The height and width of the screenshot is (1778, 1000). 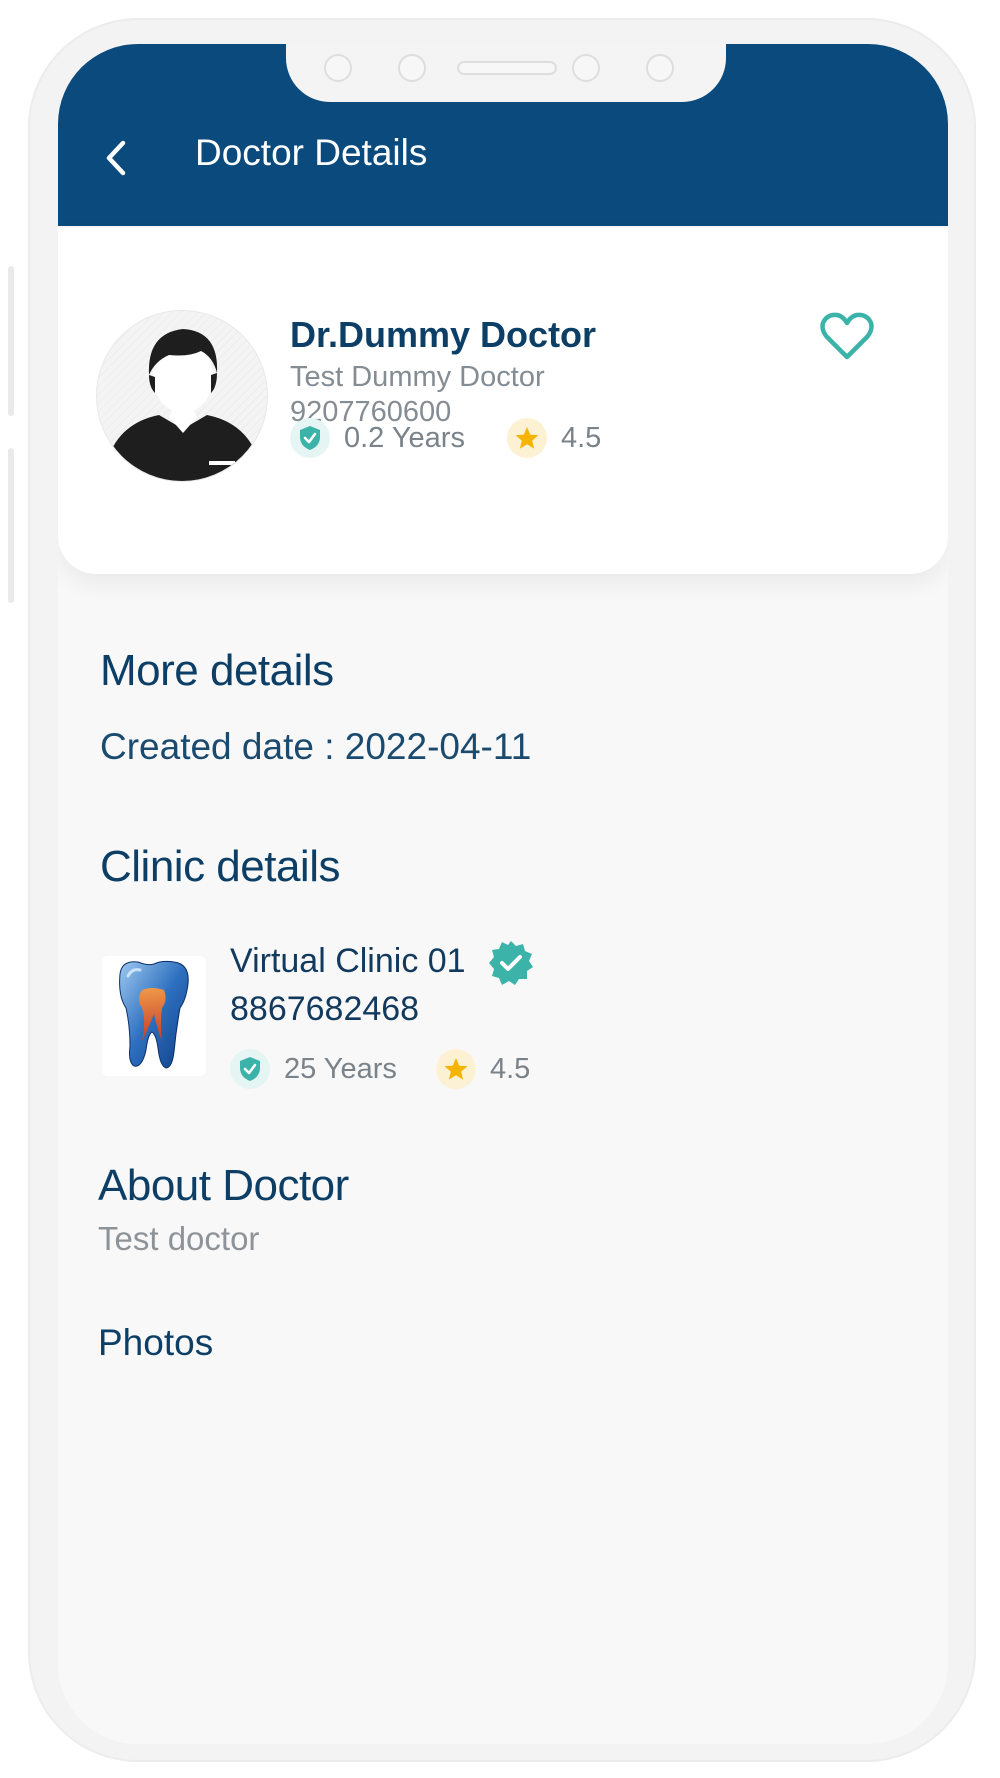 I want to click on phone-notch, so click(x=506, y=73).